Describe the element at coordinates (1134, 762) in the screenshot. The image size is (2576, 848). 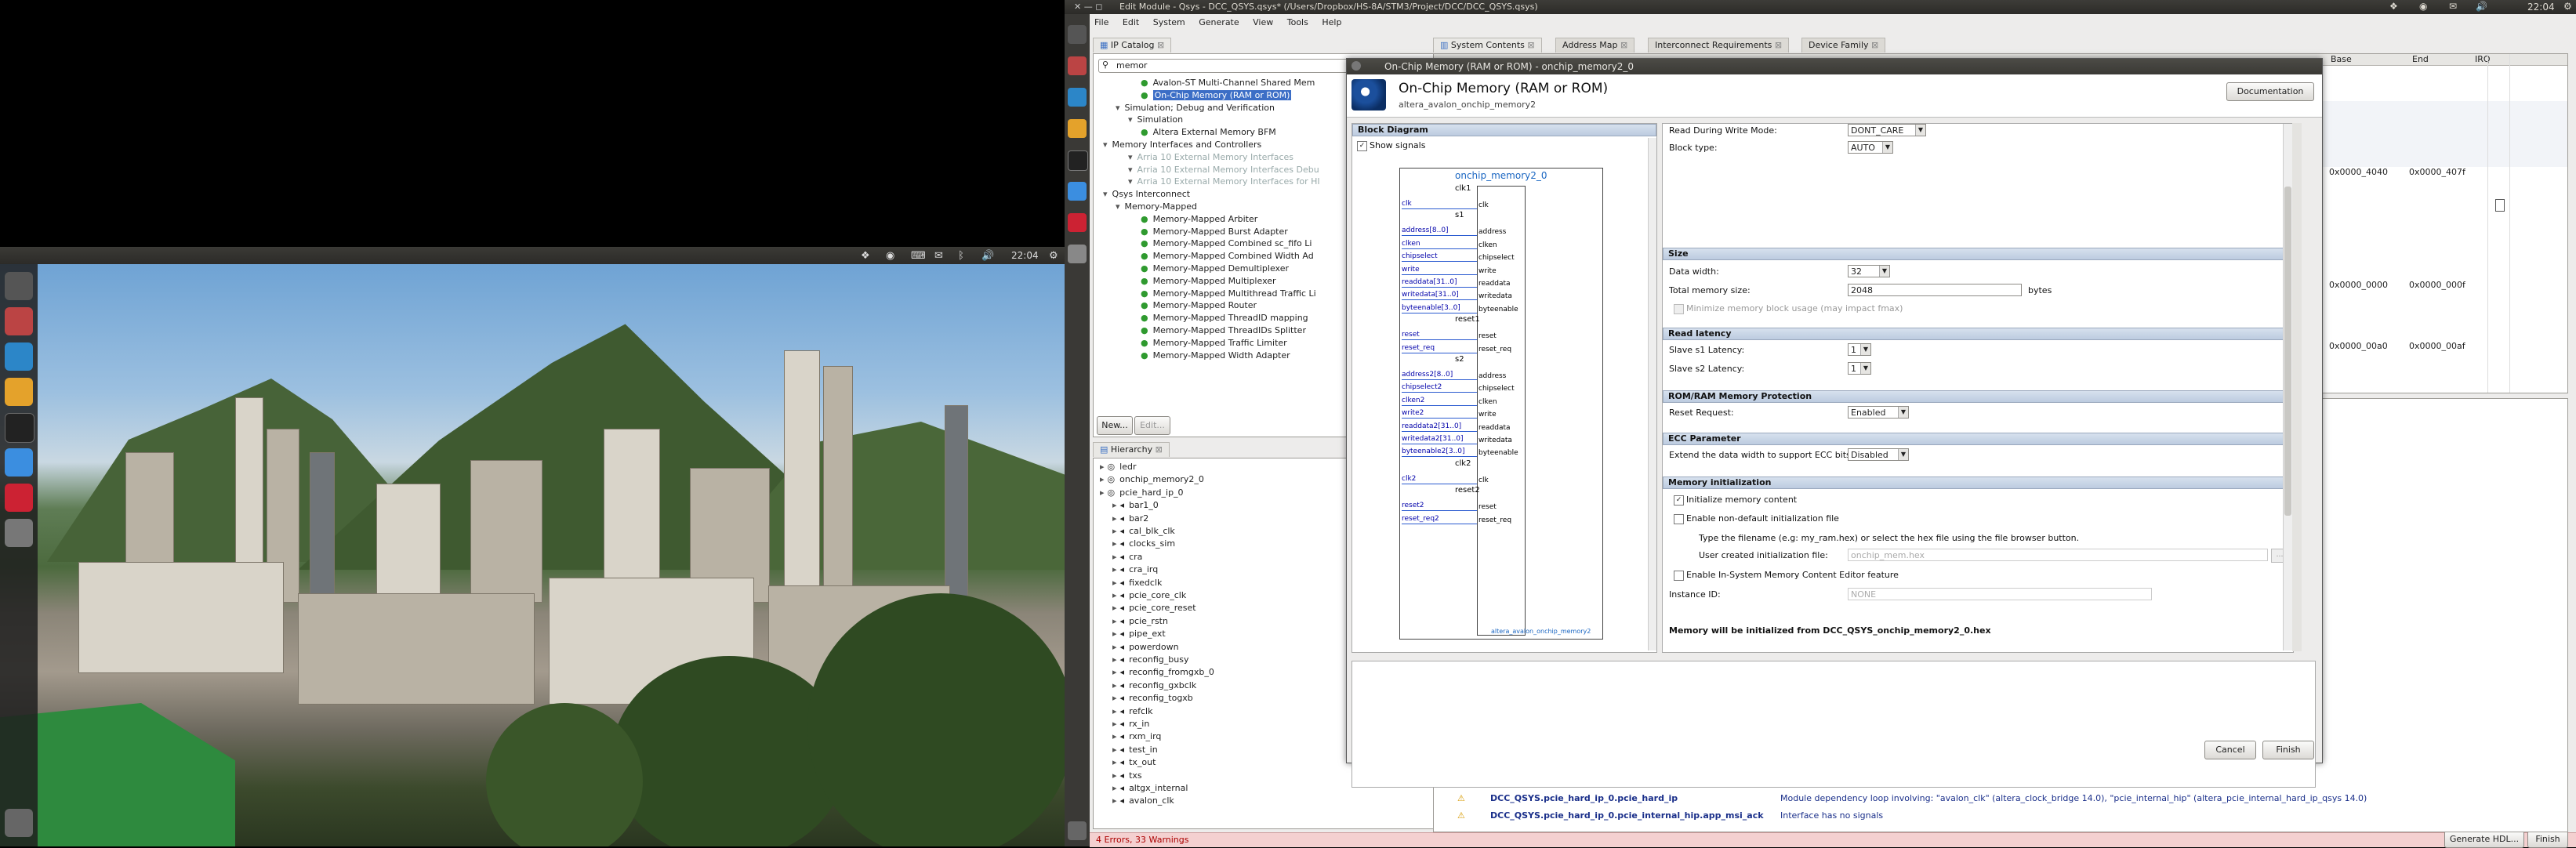
I see `hierarchy-item: ▸ ◂ tx_out` at that location.